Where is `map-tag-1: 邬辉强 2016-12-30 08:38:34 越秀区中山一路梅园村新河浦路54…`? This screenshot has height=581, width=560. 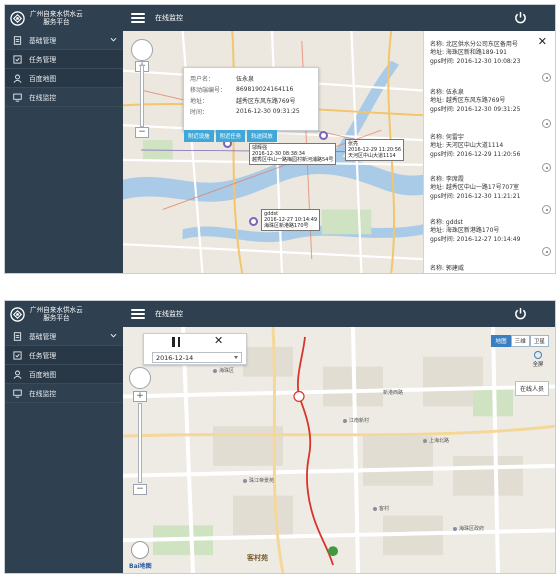
map-tag-1: 邬辉强 2016-12-30 08:38:34 越秀区中山一路梅园村新河浦路54… is located at coordinates (293, 154).